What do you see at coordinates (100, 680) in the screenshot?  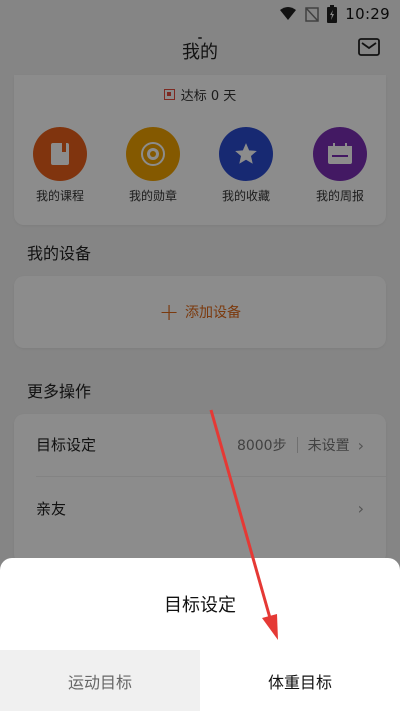 I see `exercise-goal-option: 运动目标` at bounding box center [100, 680].